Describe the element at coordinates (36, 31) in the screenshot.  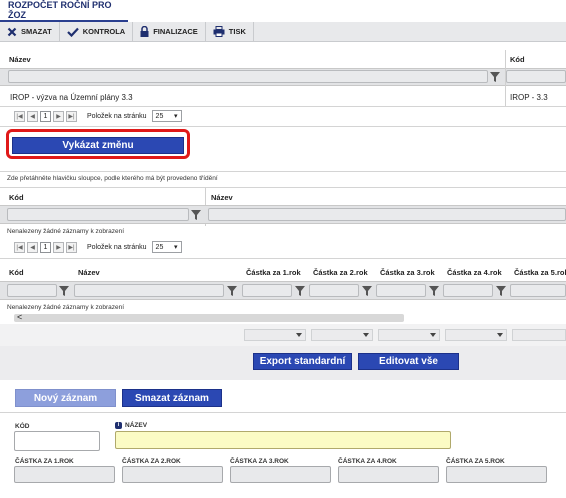
I see `delete-label: SMAZAT` at that location.